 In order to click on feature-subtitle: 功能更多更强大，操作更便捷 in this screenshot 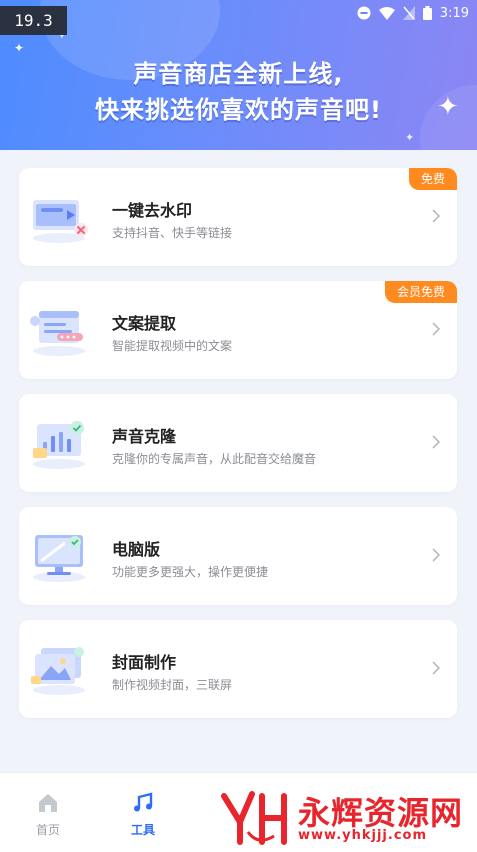, I will do `click(190, 572)`.